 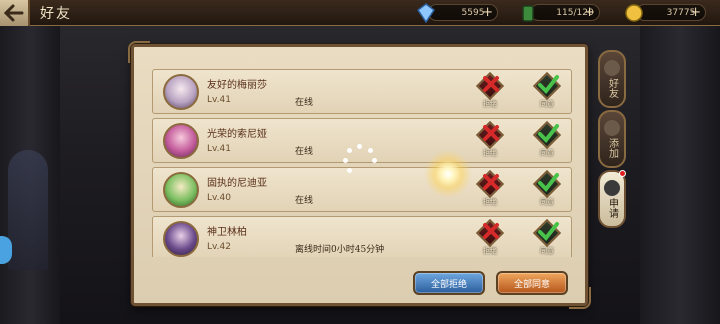 I want to click on friends-icon, so click(x=612, y=68).